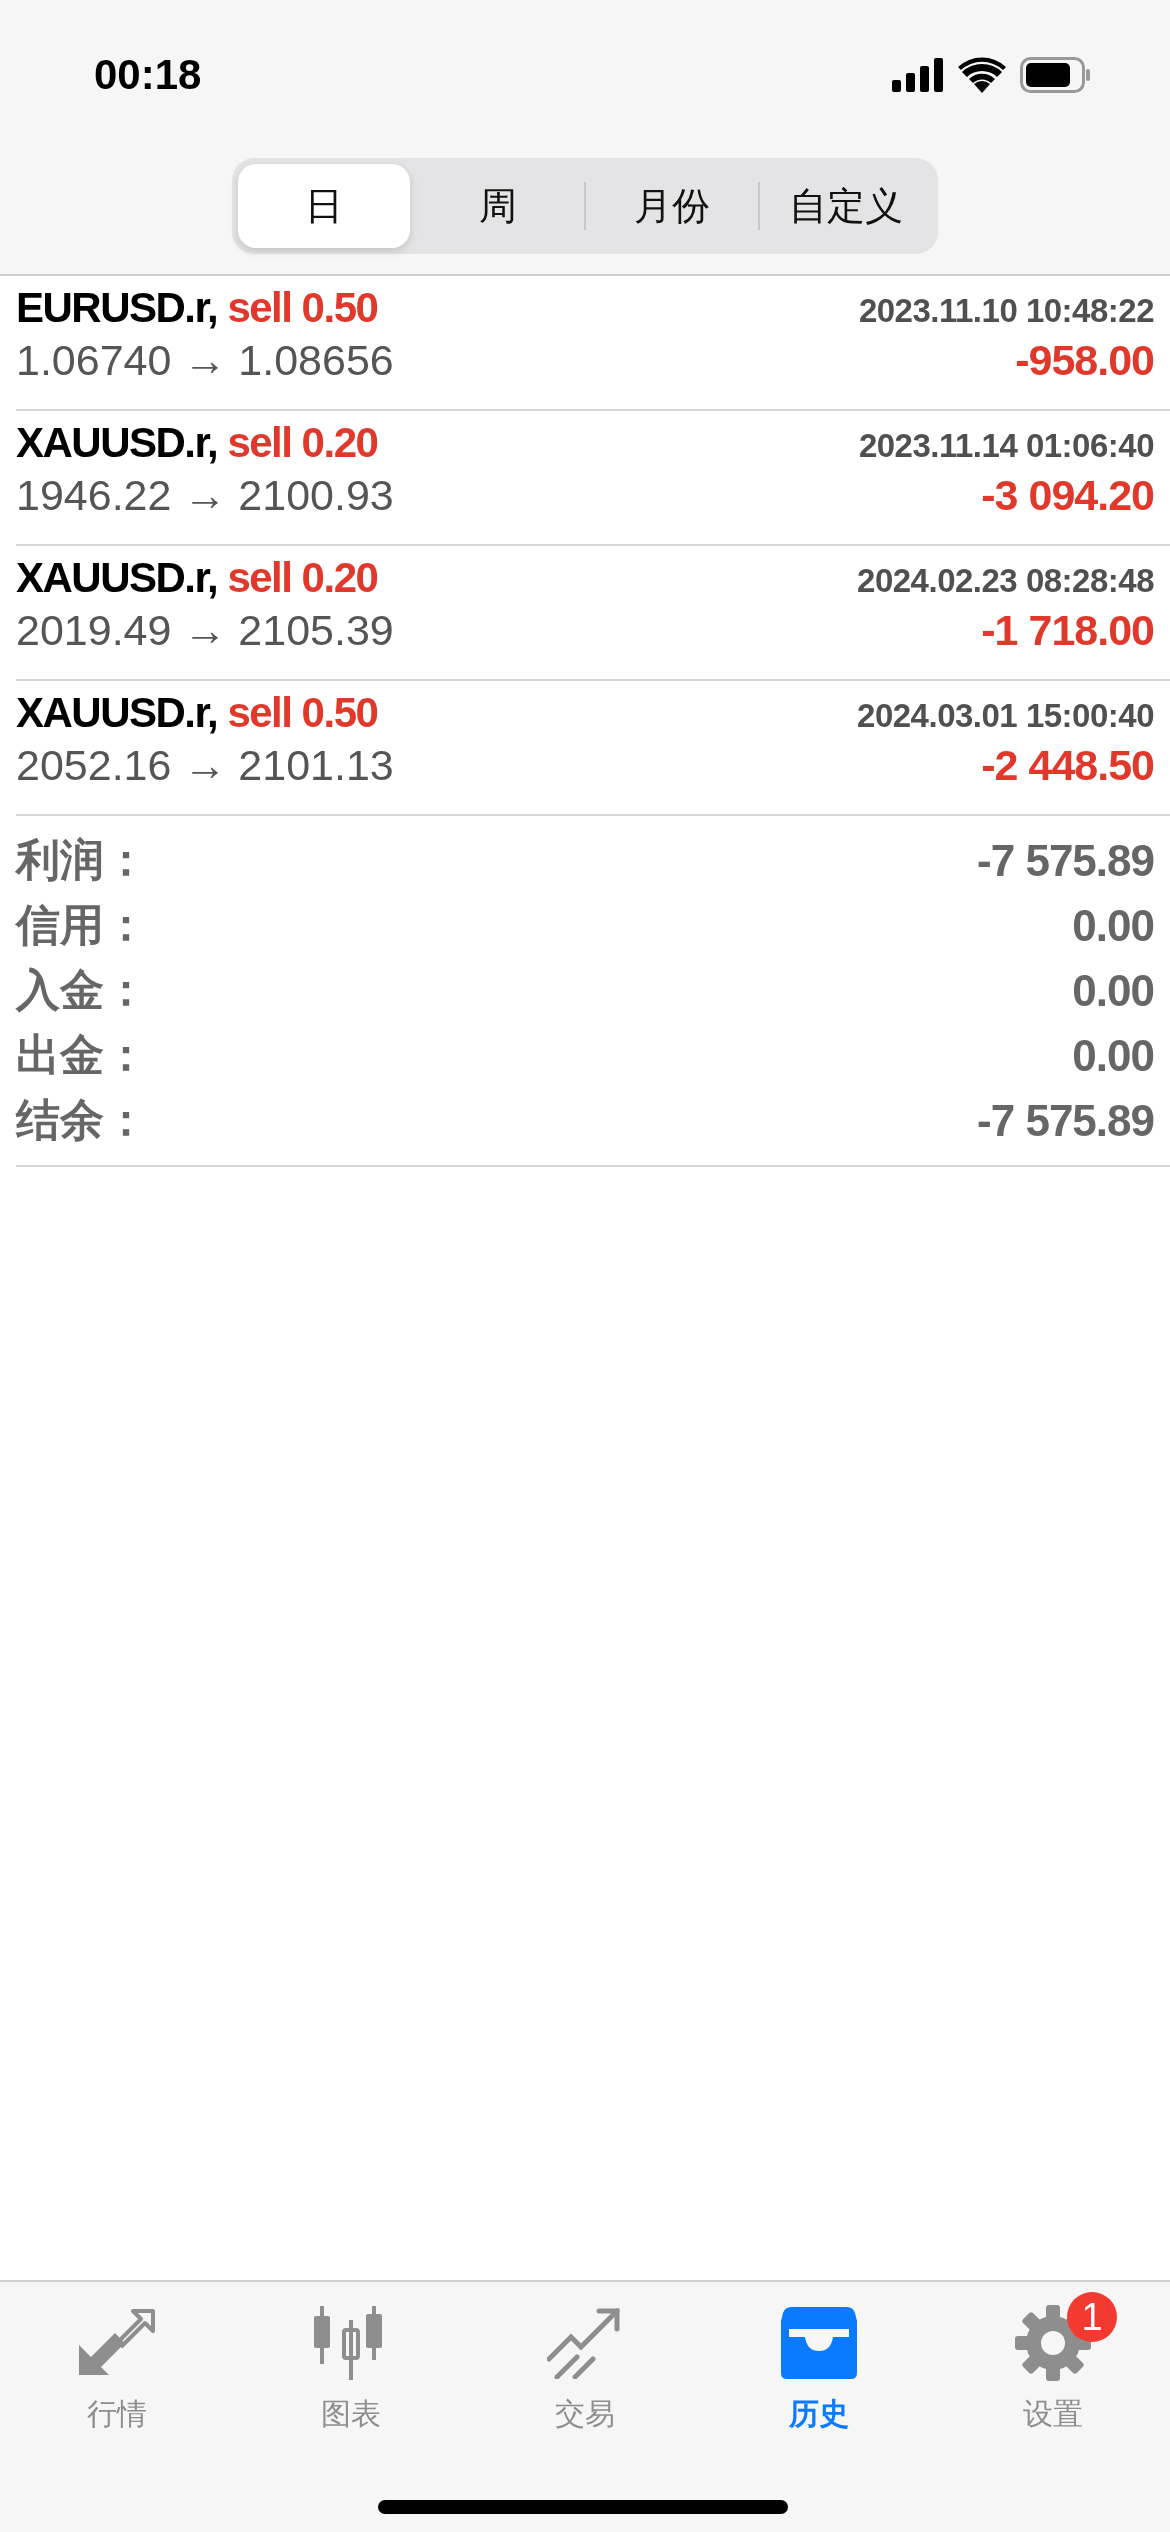 This screenshot has width=1170, height=2532. I want to click on inbox-tray-icon, so click(819, 2343).